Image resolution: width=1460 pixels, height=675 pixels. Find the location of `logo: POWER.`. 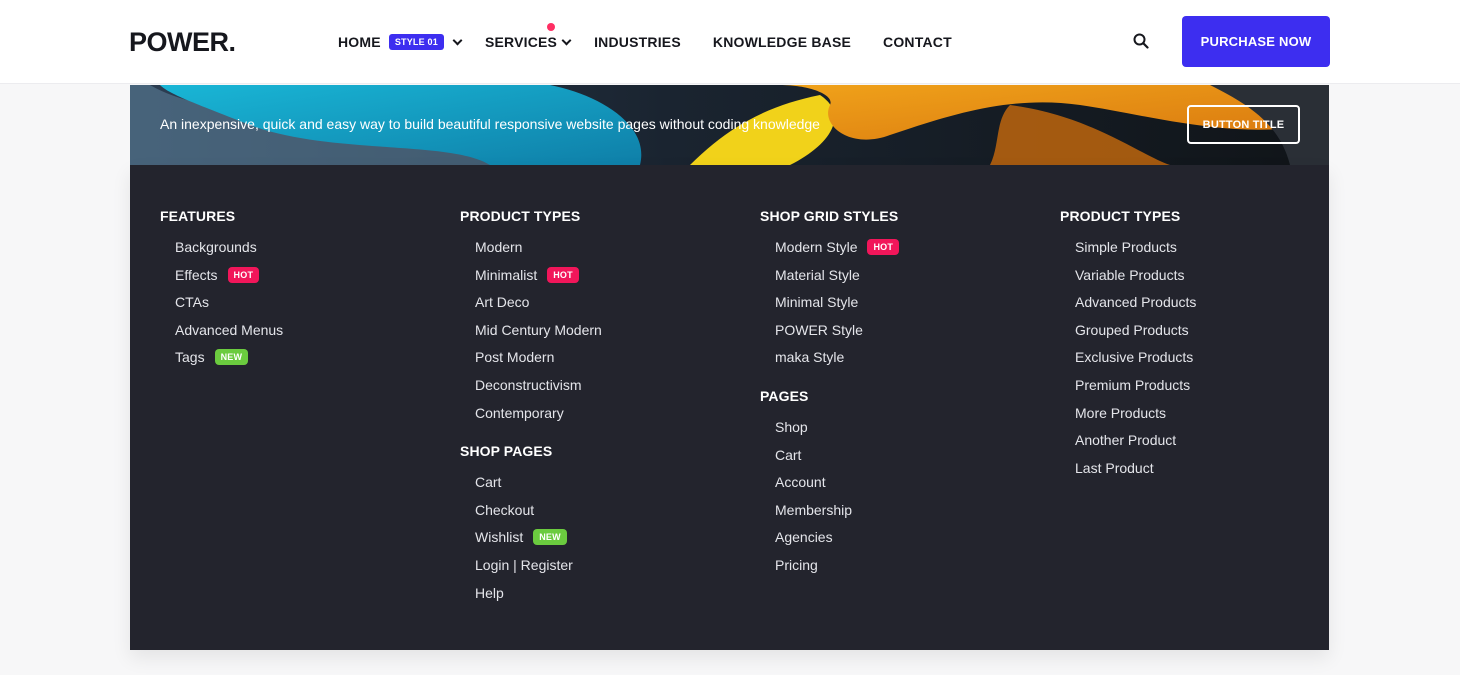

logo: POWER. is located at coordinates (182, 42).